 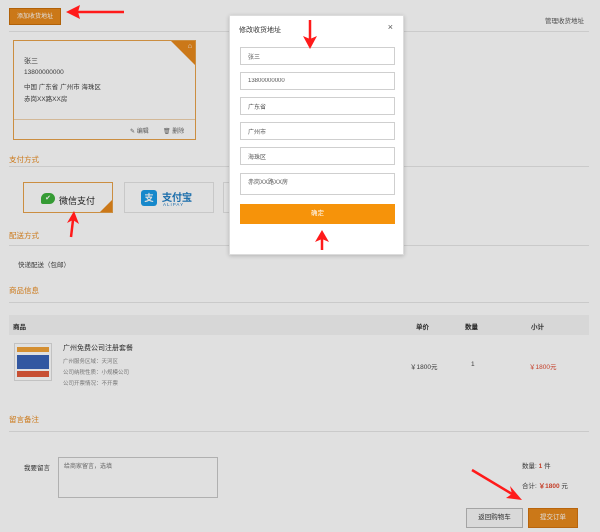 What do you see at coordinates (317, 81) in the screenshot?
I see `phone-field` at bounding box center [317, 81].